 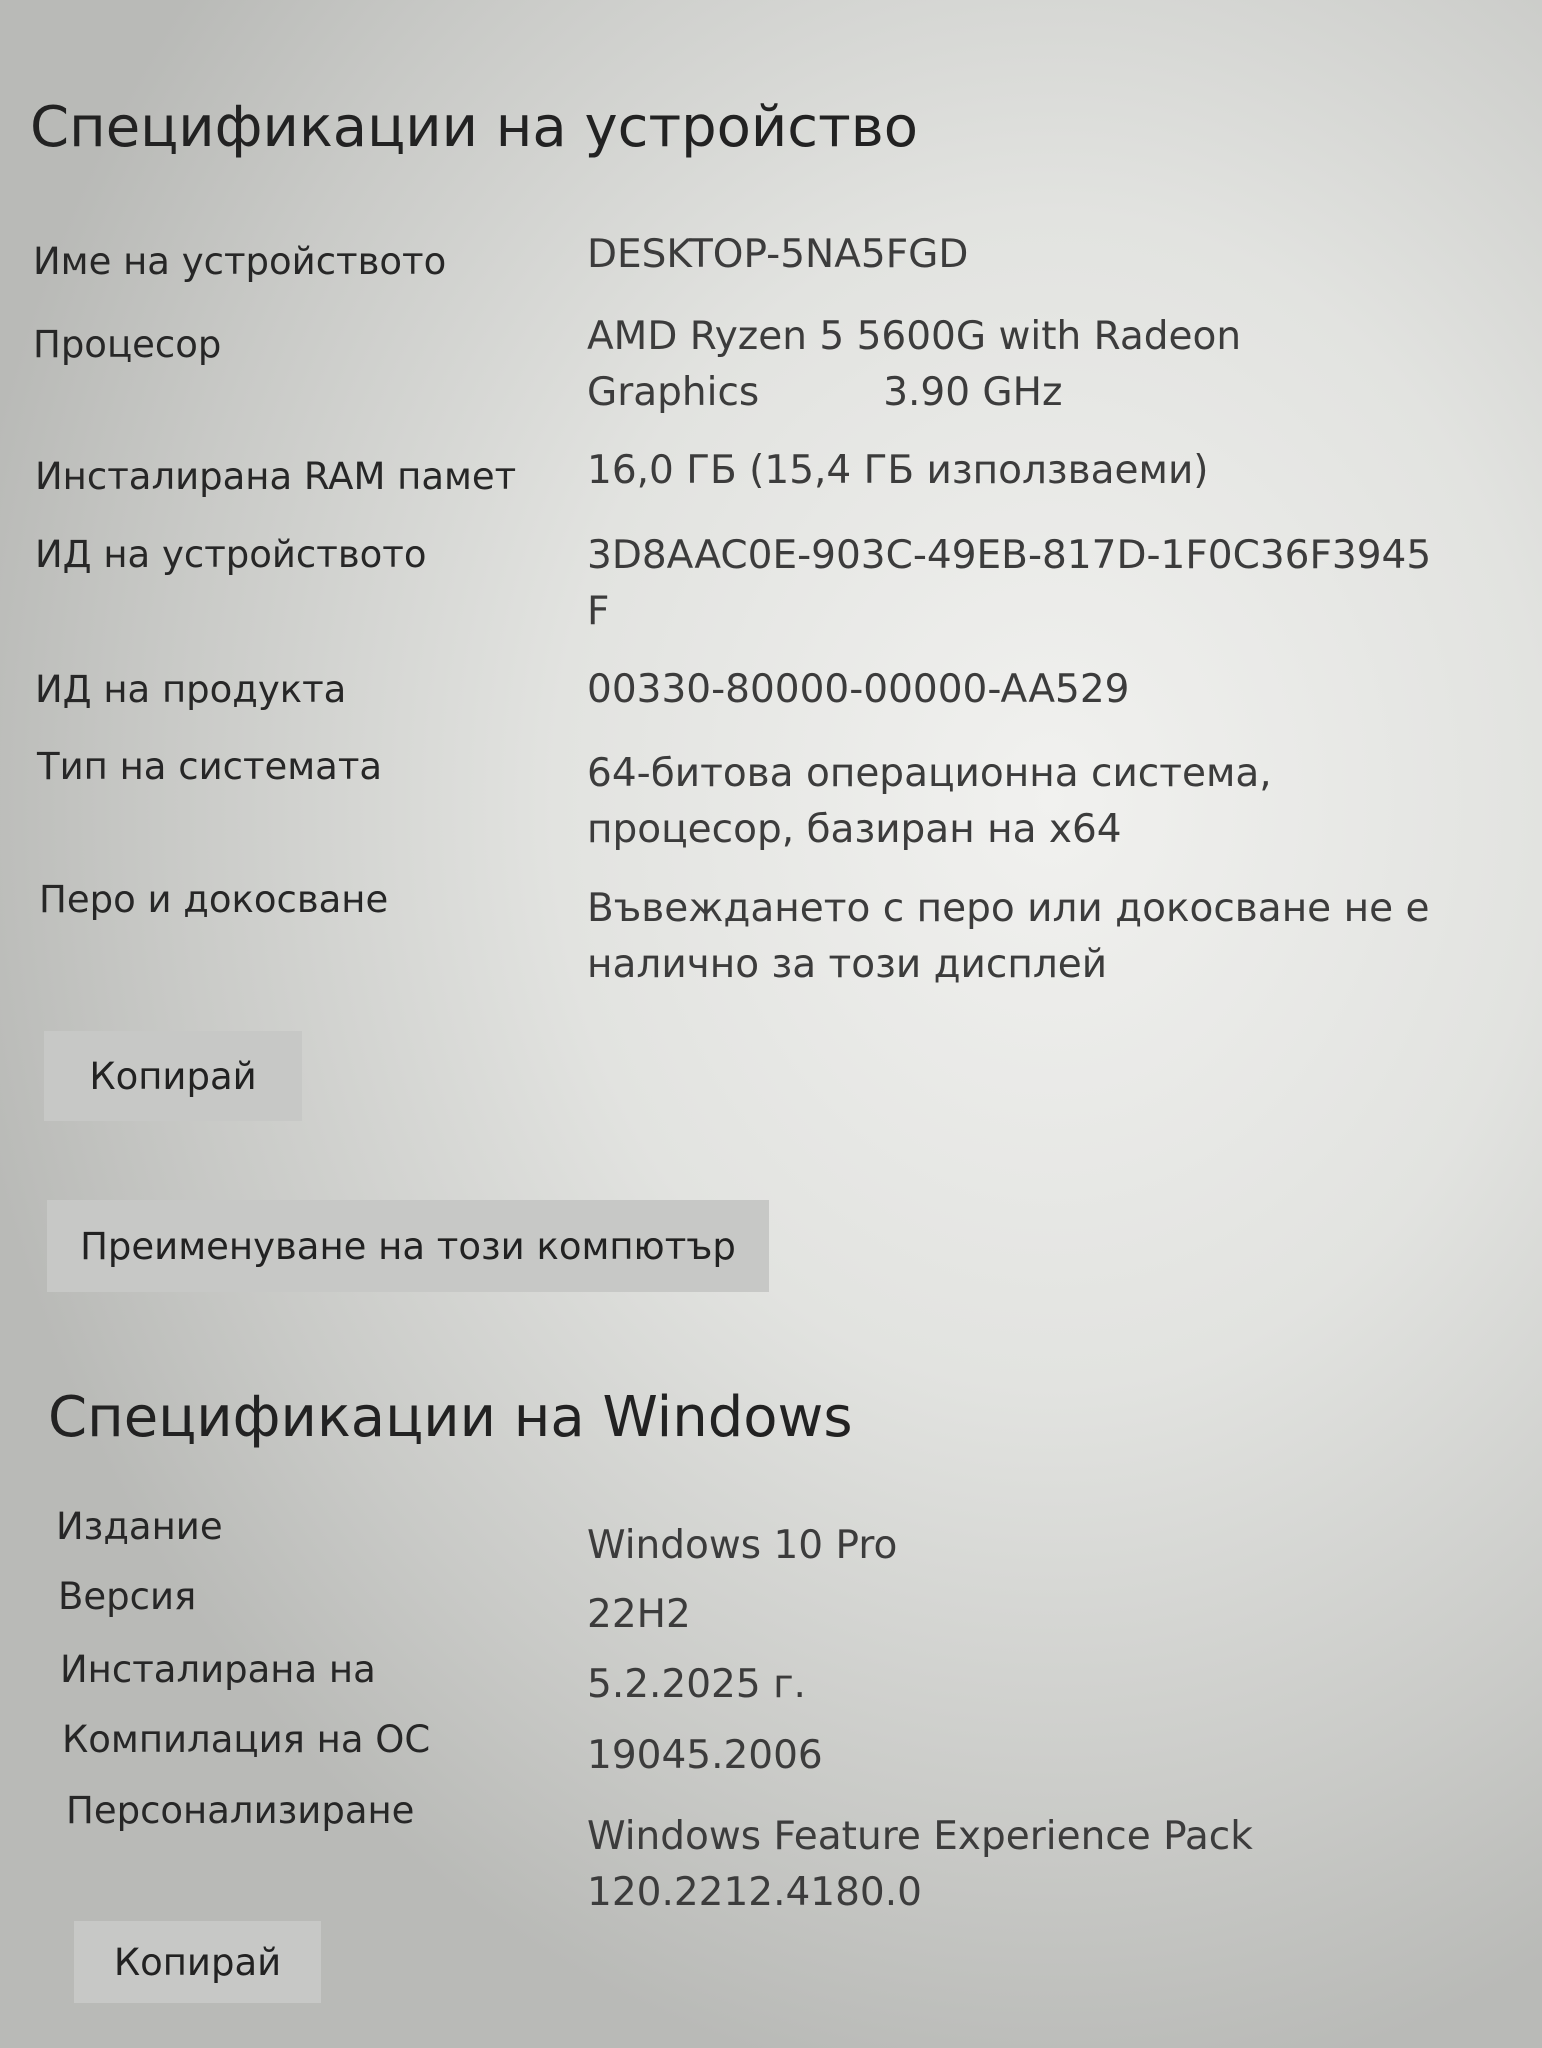 I want to click on device-name-label: Име на устройството, so click(x=240, y=261).